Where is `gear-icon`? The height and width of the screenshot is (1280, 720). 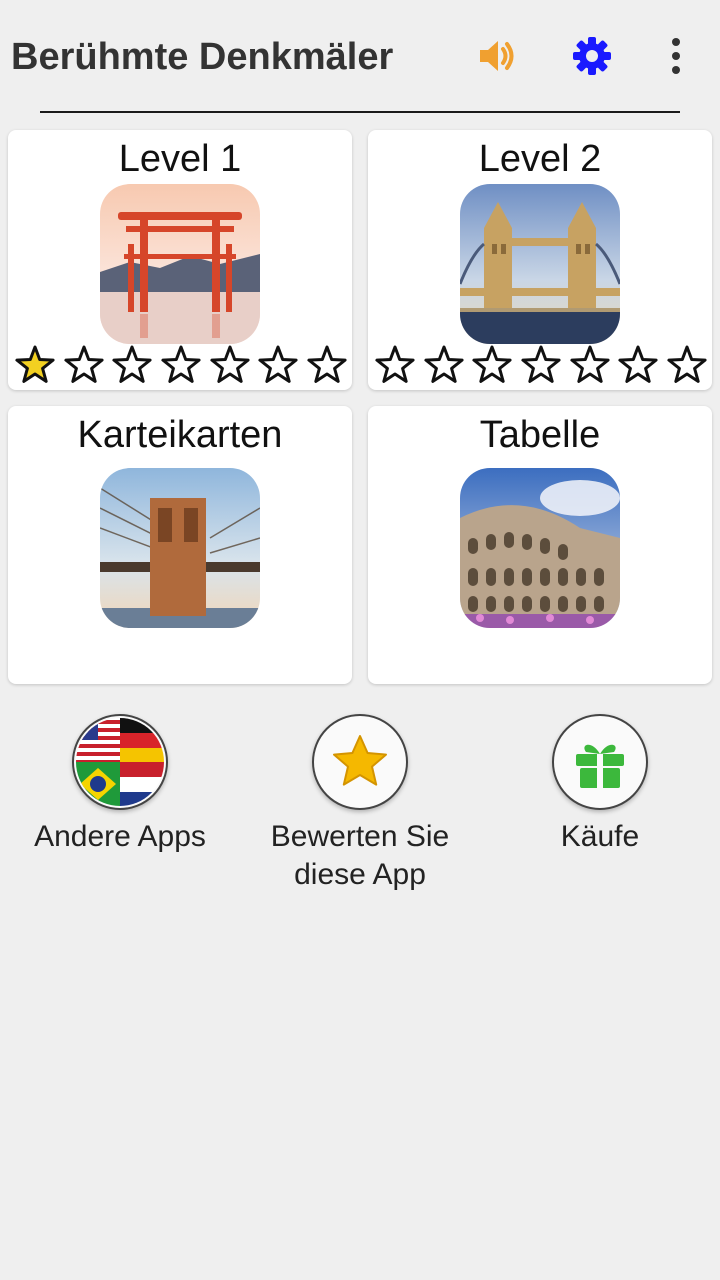 gear-icon is located at coordinates (592, 56).